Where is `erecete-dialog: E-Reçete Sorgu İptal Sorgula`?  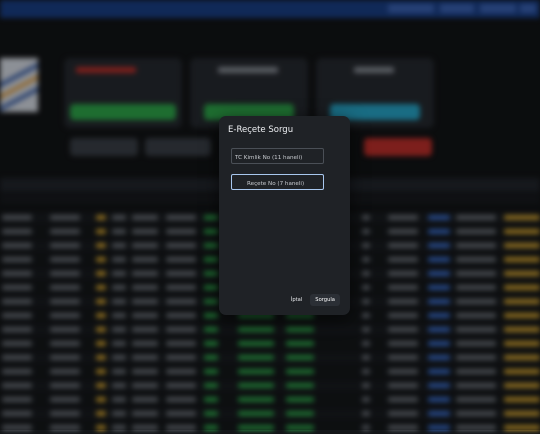 erecete-dialog: E-Reçete Sorgu İptal Sorgula is located at coordinates (284, 215).